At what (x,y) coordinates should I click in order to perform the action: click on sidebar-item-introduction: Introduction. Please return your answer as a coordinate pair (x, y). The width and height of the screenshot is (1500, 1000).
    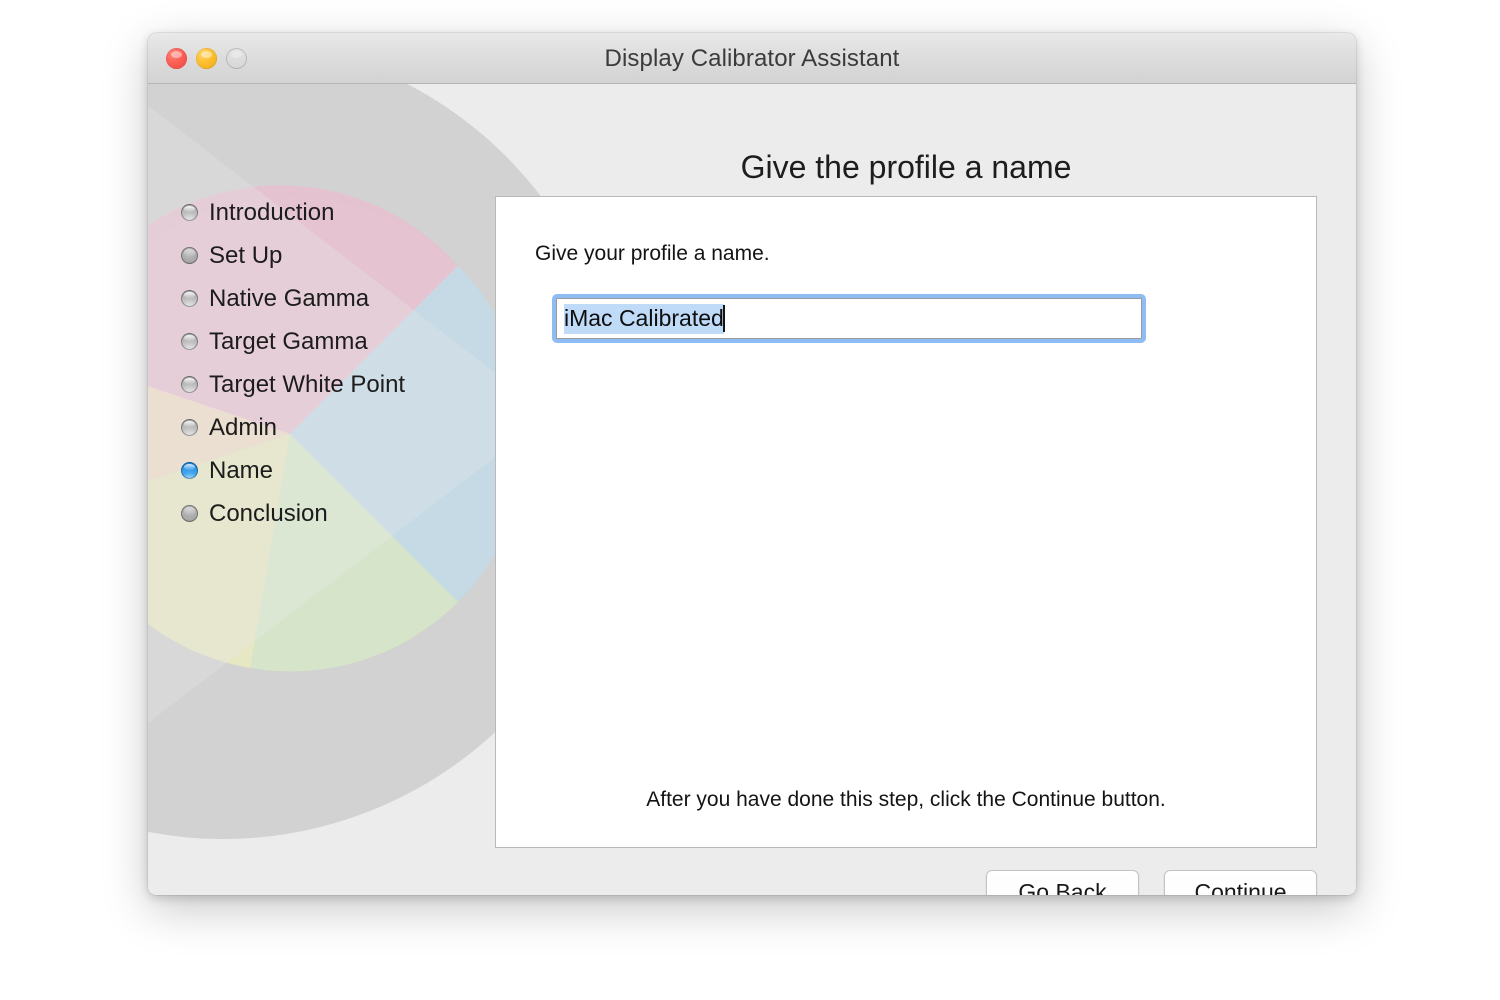
    Looking at the image, I should click on (346, 212).